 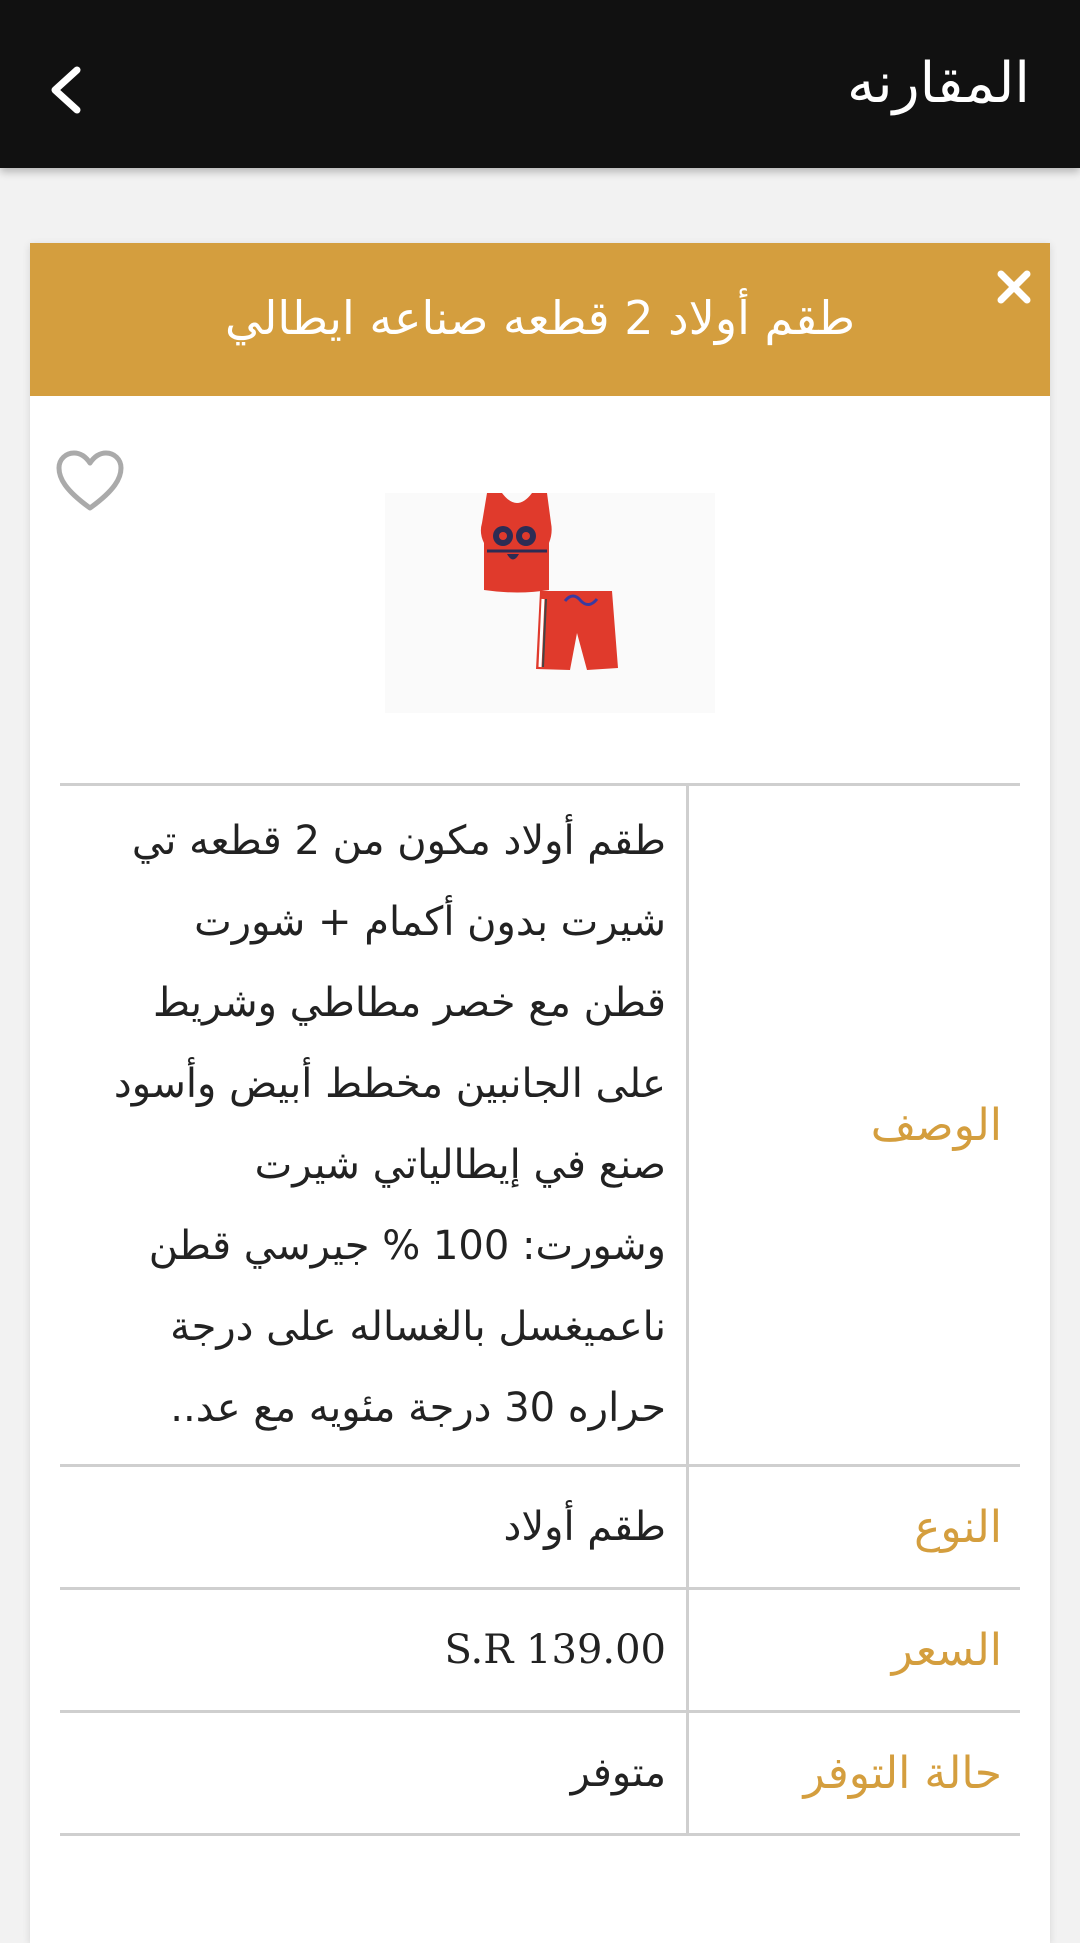 I want to click on product-header: طقم أولاد 2 قطعه صناعه ايطالي, so click(x=540, y=319).